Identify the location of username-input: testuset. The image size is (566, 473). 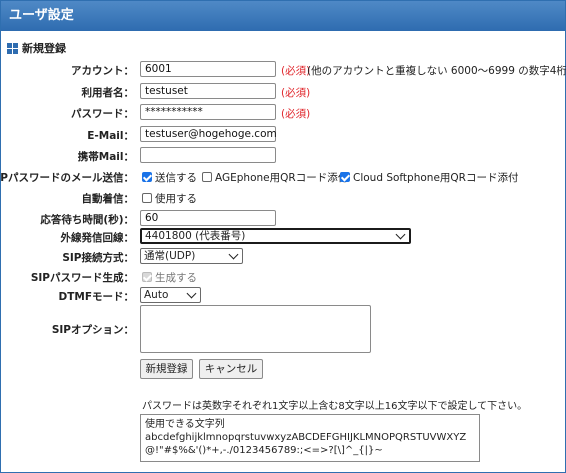
(208, 91).